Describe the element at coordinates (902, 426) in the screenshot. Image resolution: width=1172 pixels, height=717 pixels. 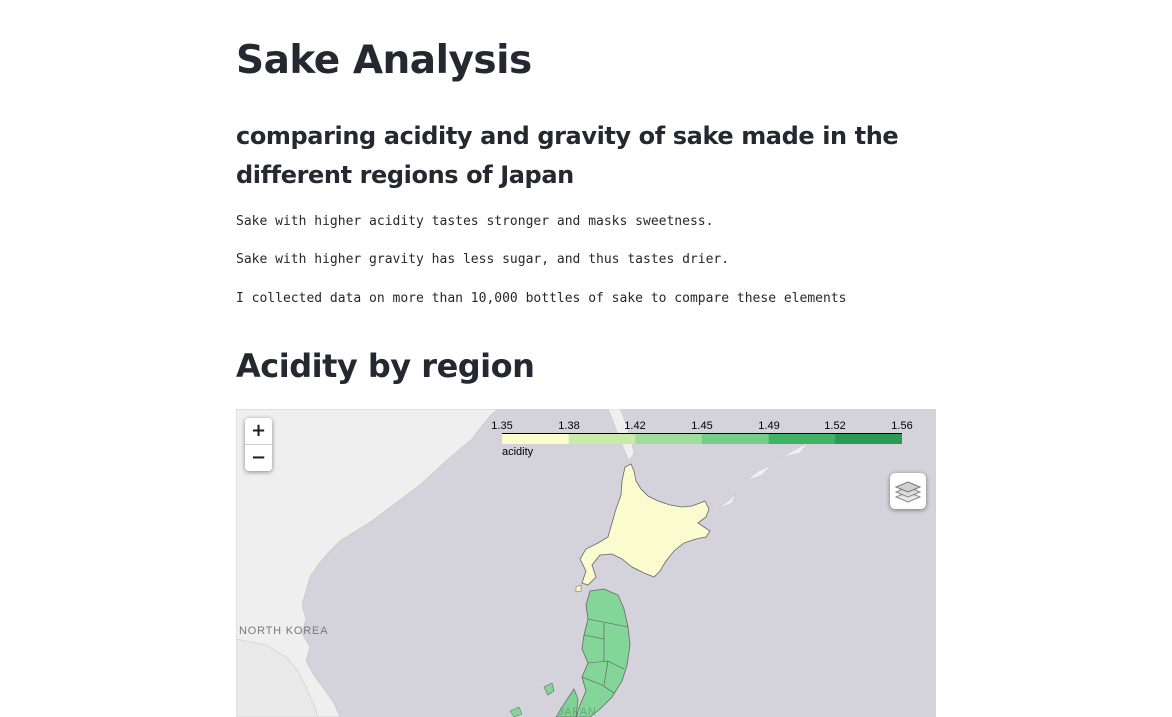
I see `legend-tick: 1.56` at that location.